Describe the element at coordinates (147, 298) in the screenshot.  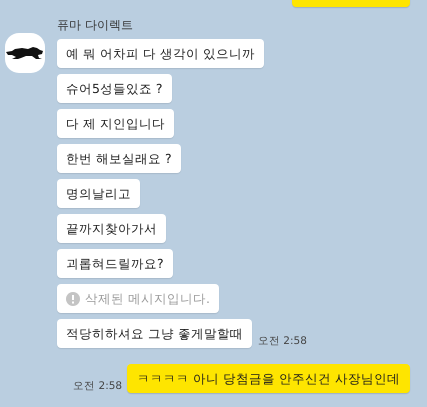
I see `deleted-text: 삭제된 메시지입니다.` at that location.